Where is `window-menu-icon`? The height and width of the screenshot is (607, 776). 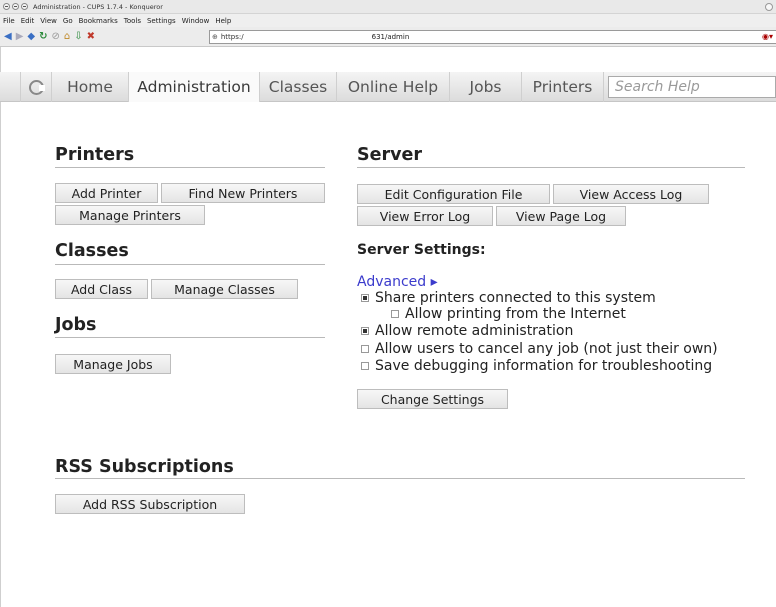 window-menu-icon is located at coordinates (769, 7).